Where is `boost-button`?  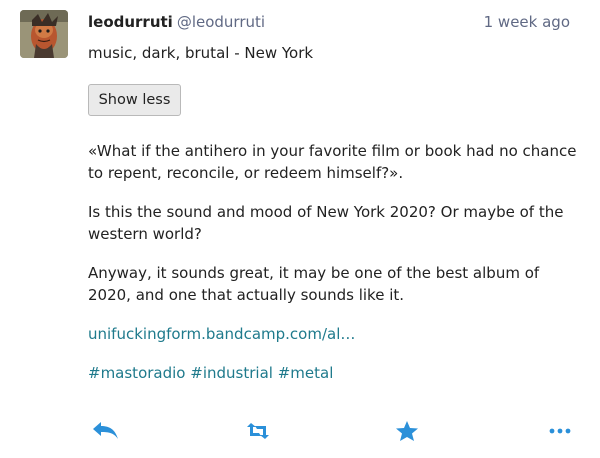
boost-button is located at coordinates (258, 431).